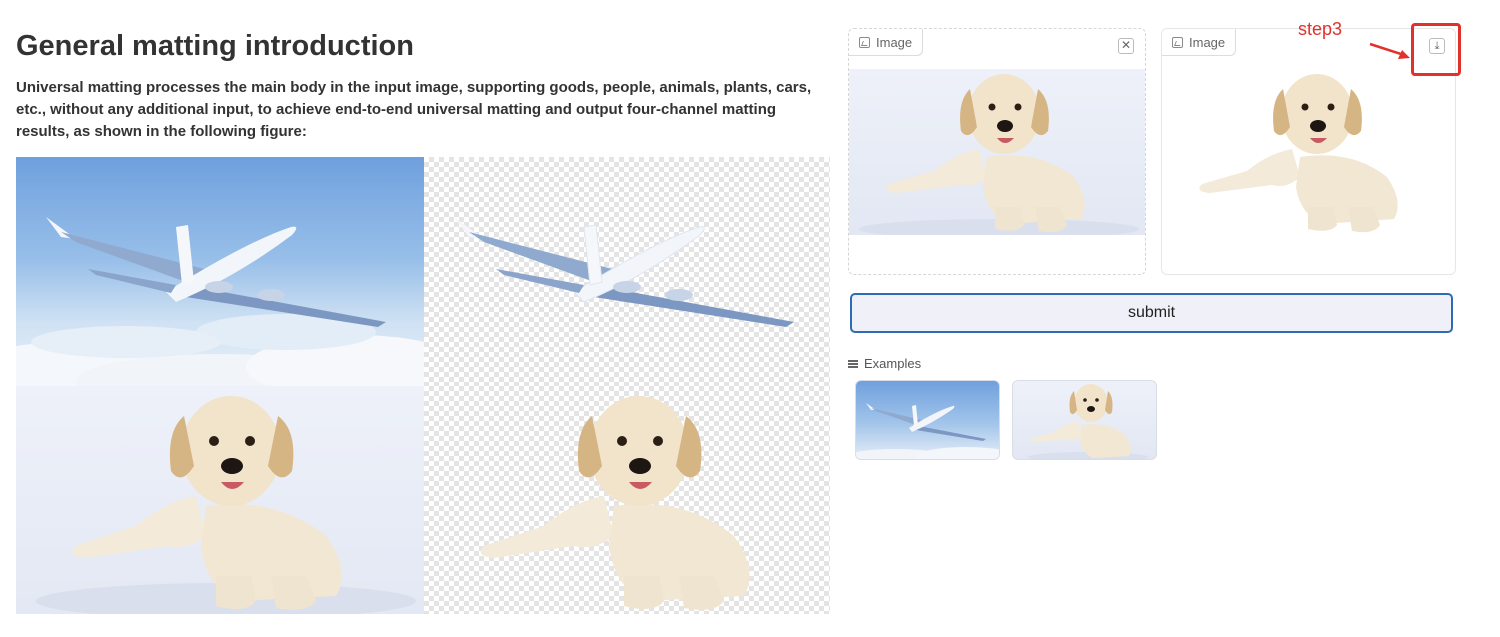  I want to click on submit-button: submit, so click(1151, 313).